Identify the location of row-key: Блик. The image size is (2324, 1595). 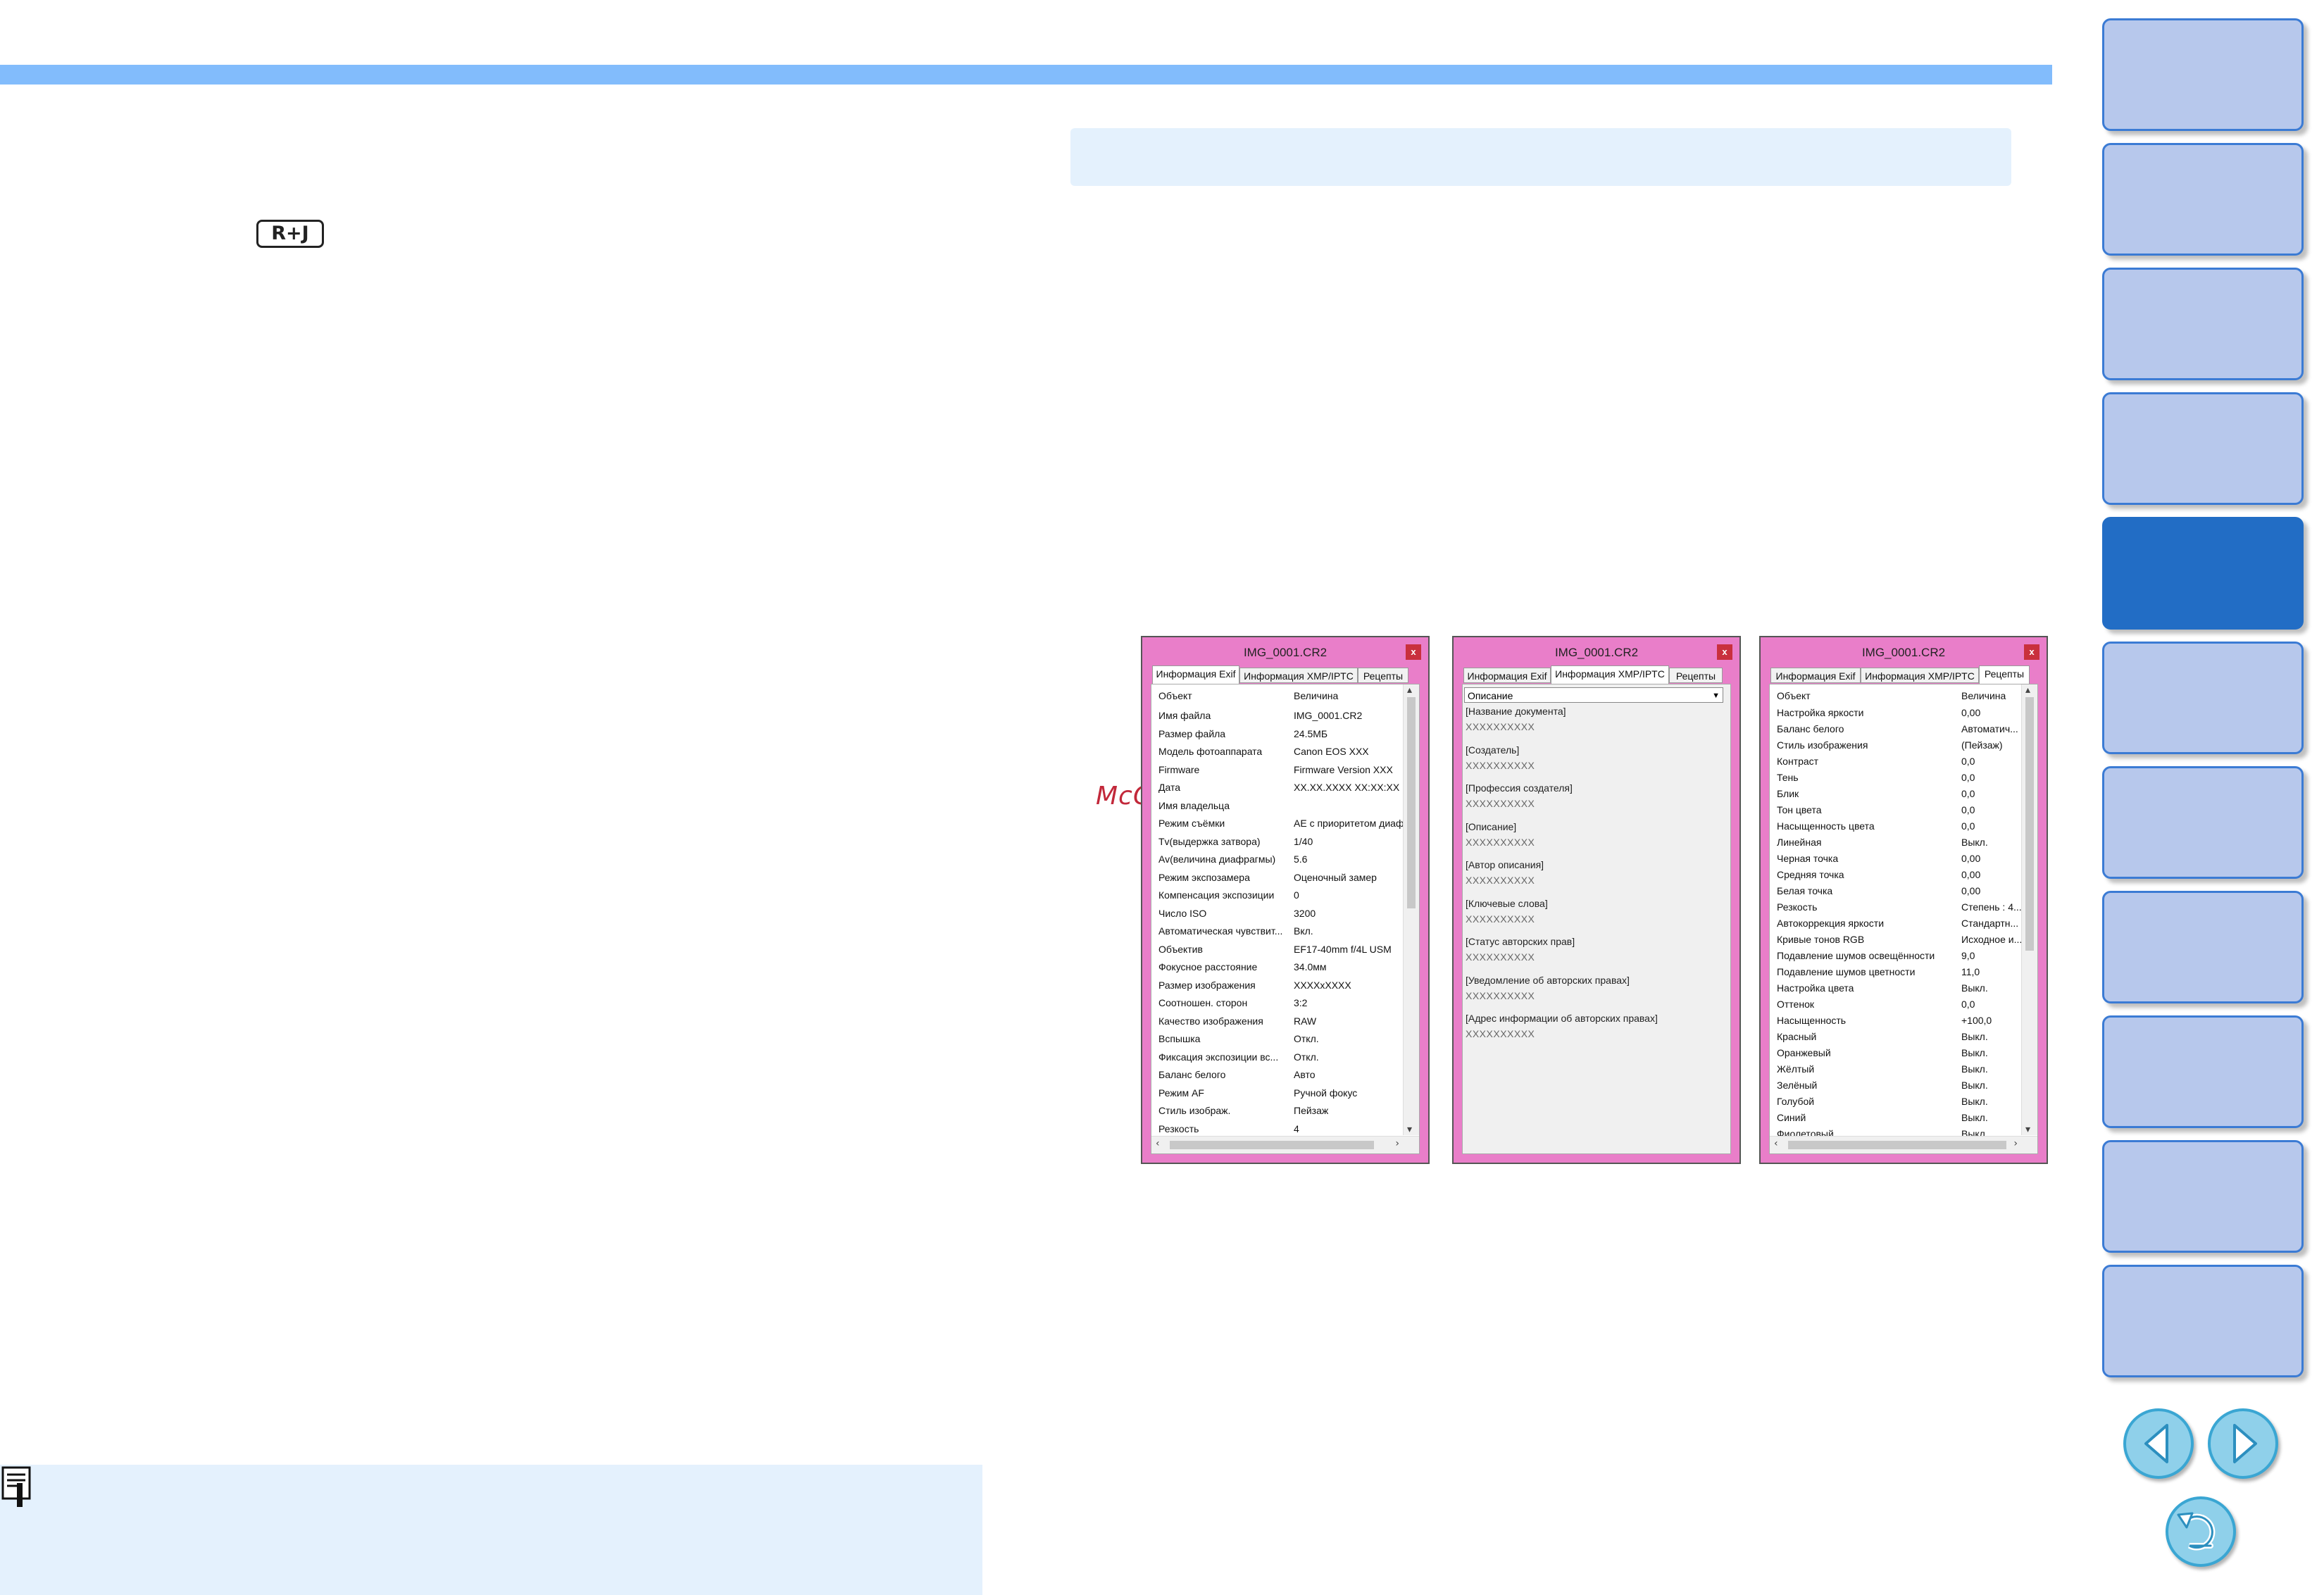
(1788, 793).